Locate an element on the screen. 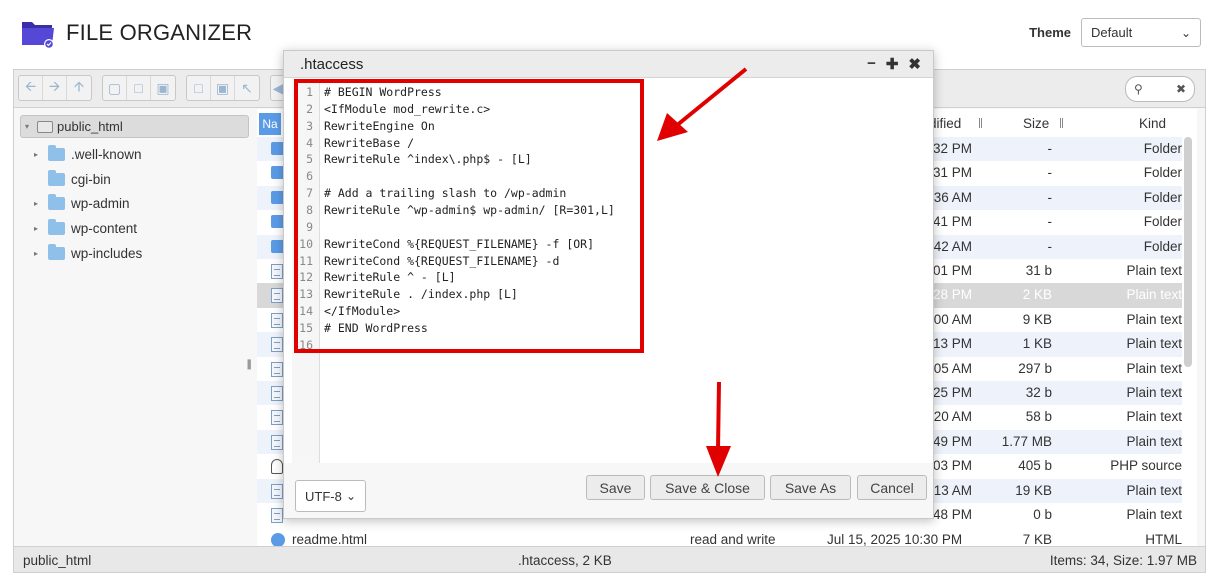 The height and width of the screenshot is (586, 1221). arrow-to-code-icon is located at coordinates (702, 104).